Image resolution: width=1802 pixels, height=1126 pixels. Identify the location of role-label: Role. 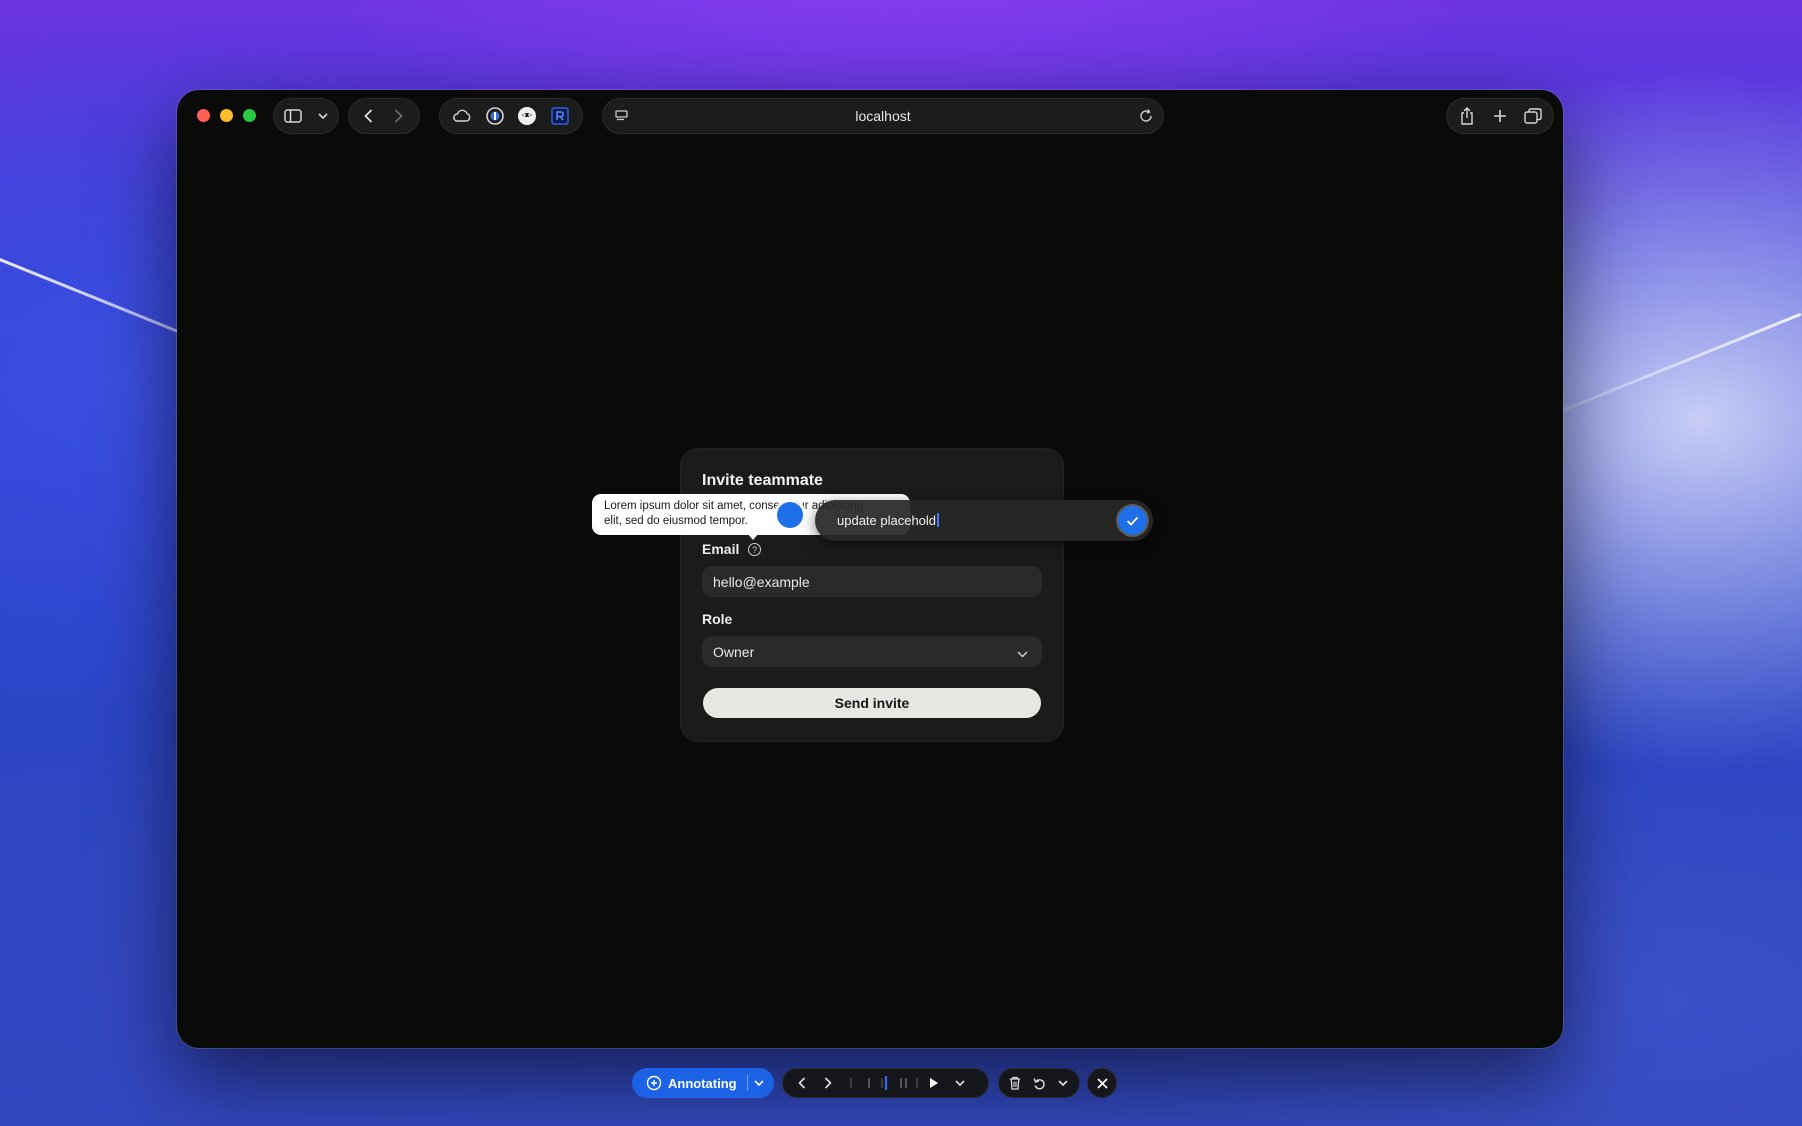
(717, 619).